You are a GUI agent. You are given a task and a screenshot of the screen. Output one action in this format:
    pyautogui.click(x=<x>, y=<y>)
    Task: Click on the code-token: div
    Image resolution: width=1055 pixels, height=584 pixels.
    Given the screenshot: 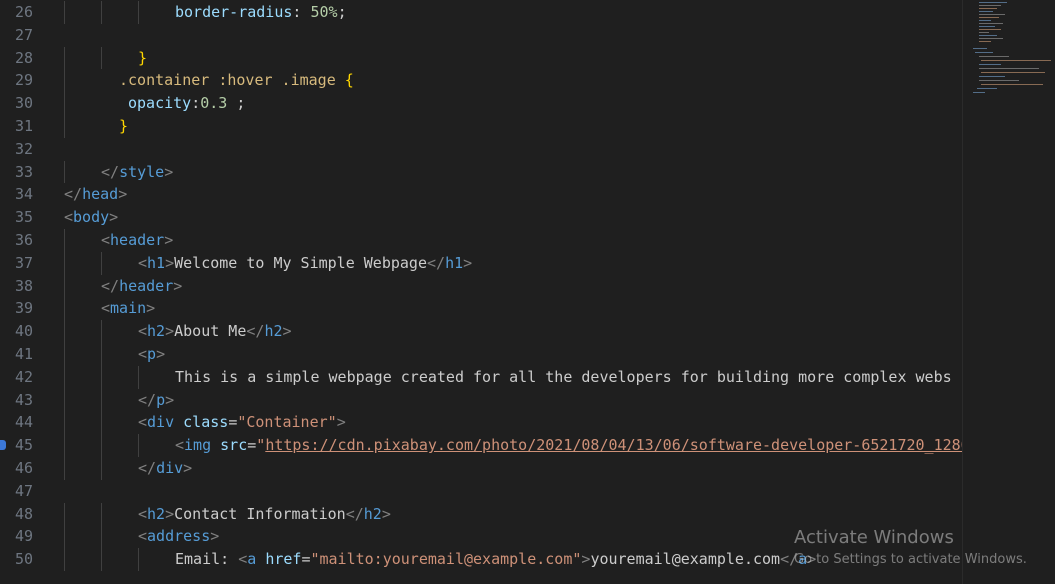 What is the action you would take?
    pyautogui.click(x=161, y=422)
    